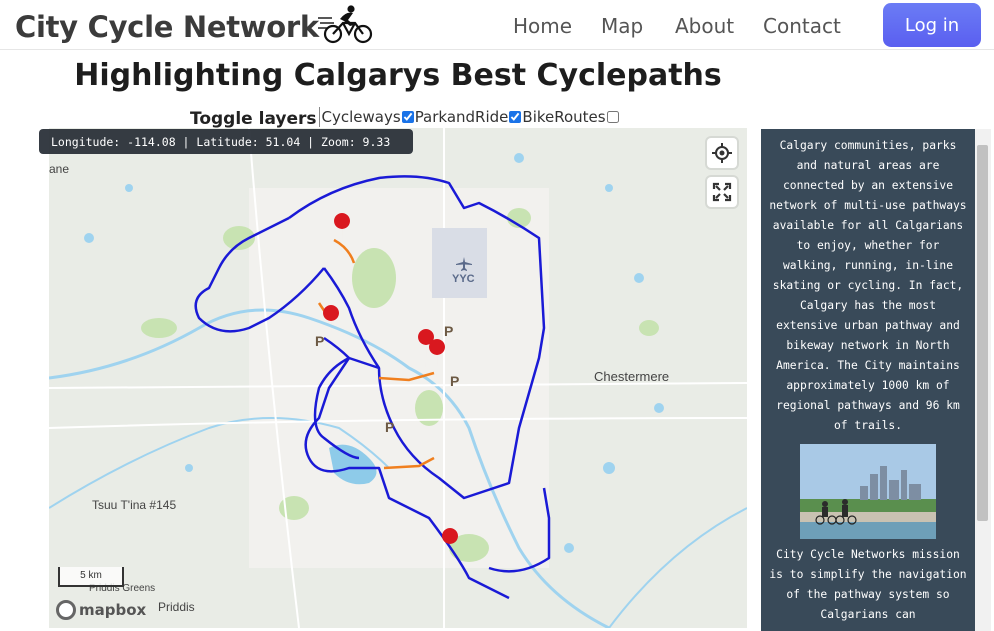  What do you see at coordinates (515, 117) in the screenshot?
I see `parkandride-checkbox` at bounding box center [515, 117].